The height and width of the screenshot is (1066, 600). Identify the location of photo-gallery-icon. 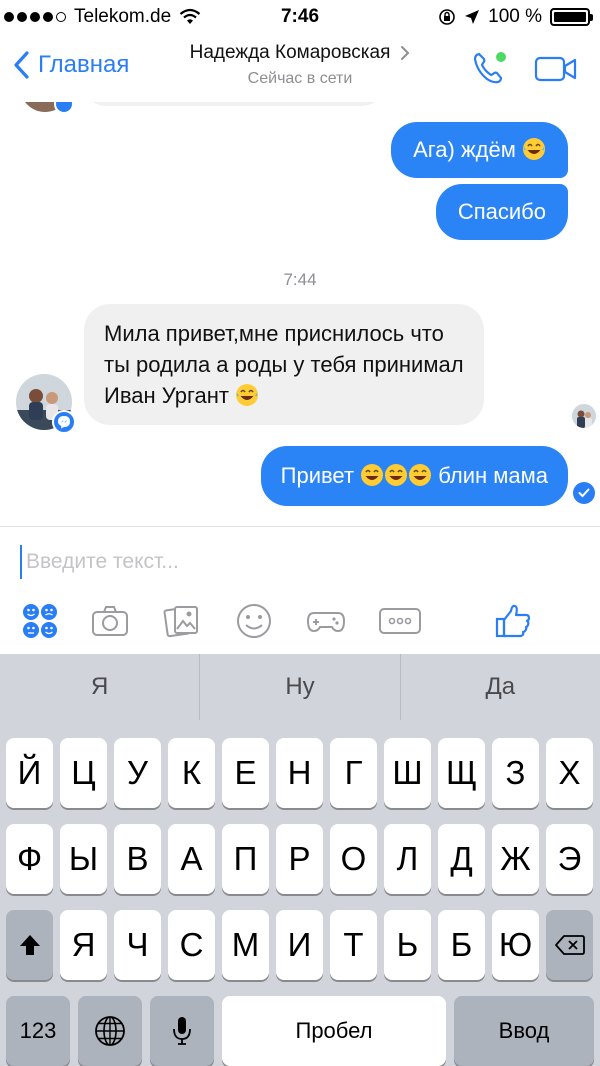
(182, 621).